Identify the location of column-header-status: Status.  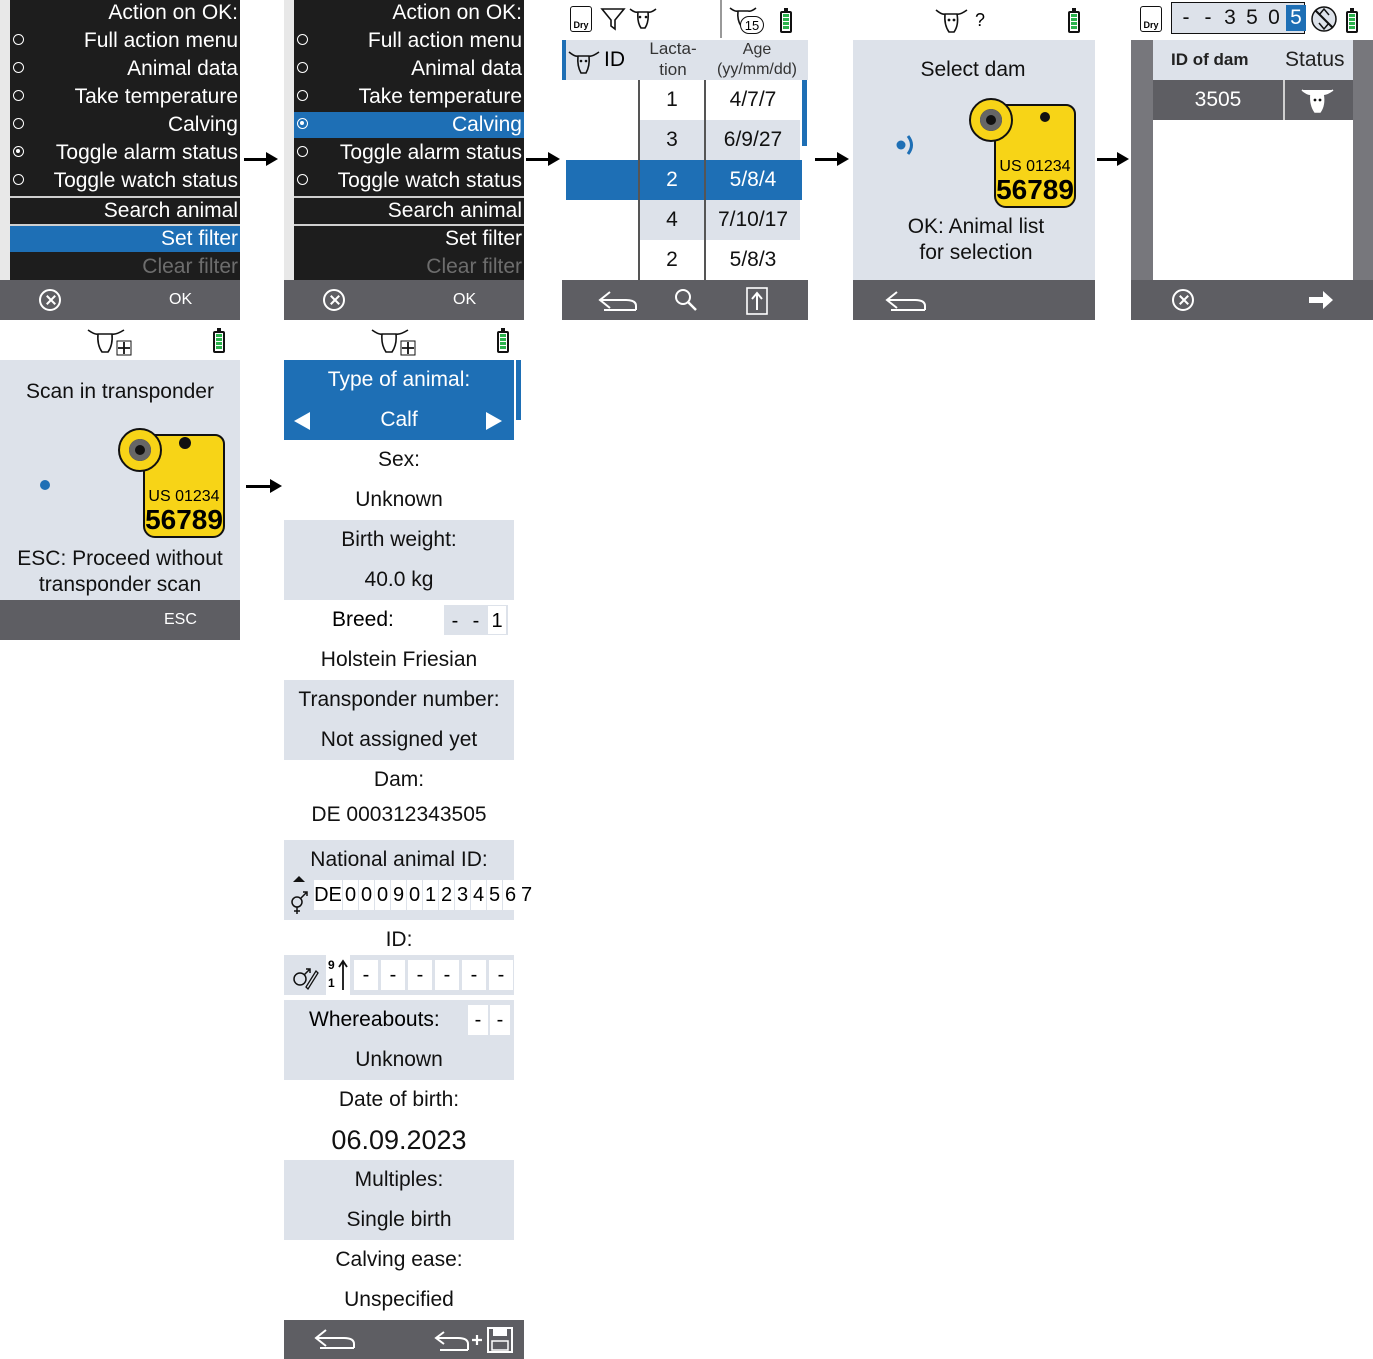
(1315, 60).